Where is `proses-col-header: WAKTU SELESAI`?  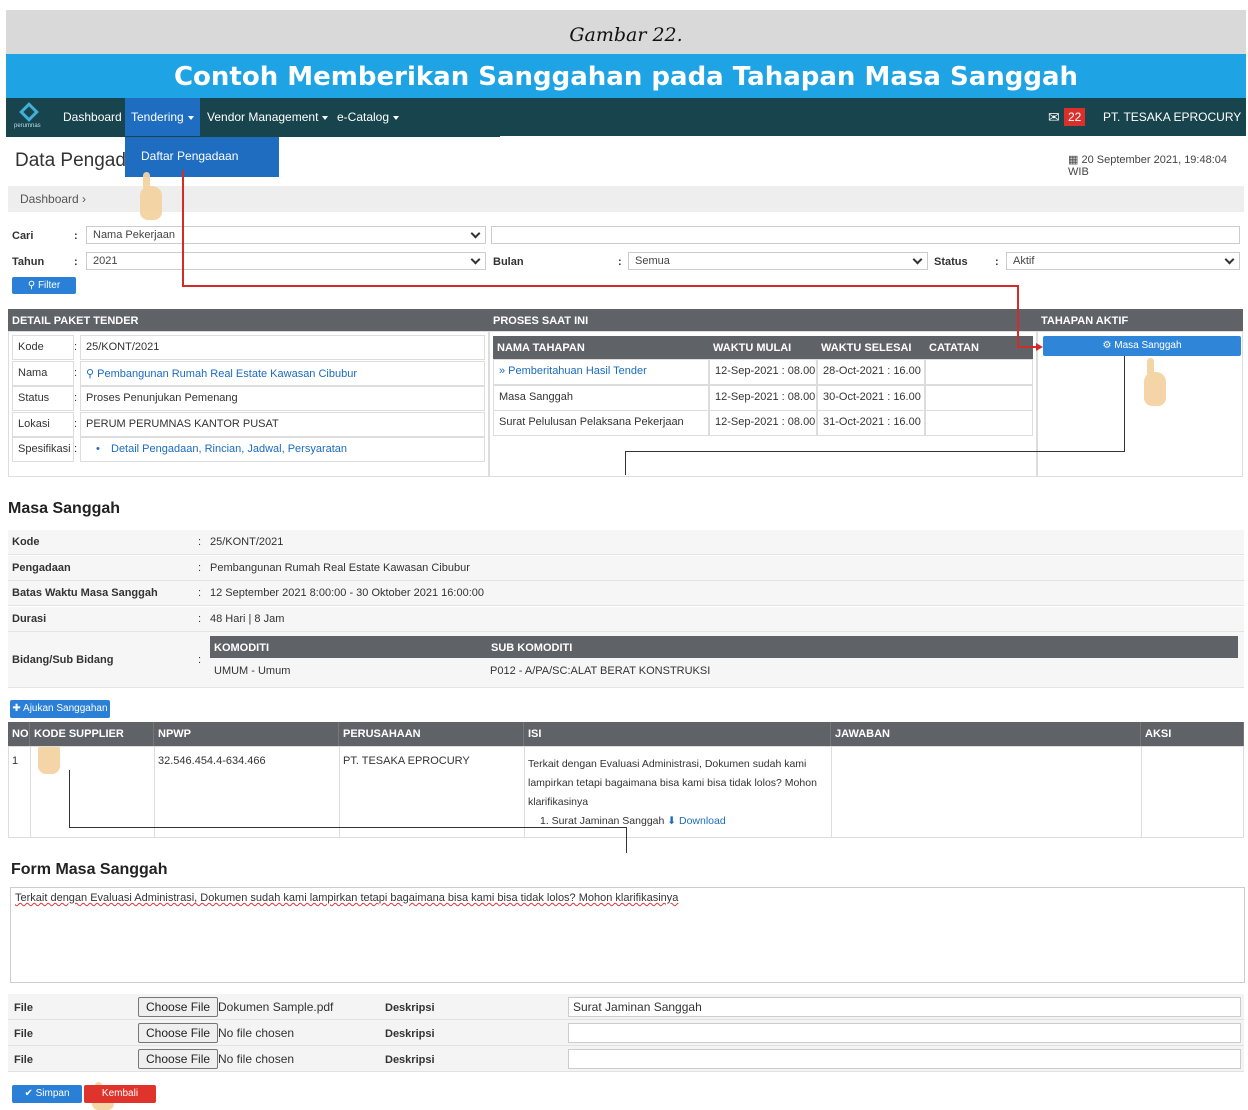
proses-col-header: WAKTU SELESAI is located at coordinates (871, 347).